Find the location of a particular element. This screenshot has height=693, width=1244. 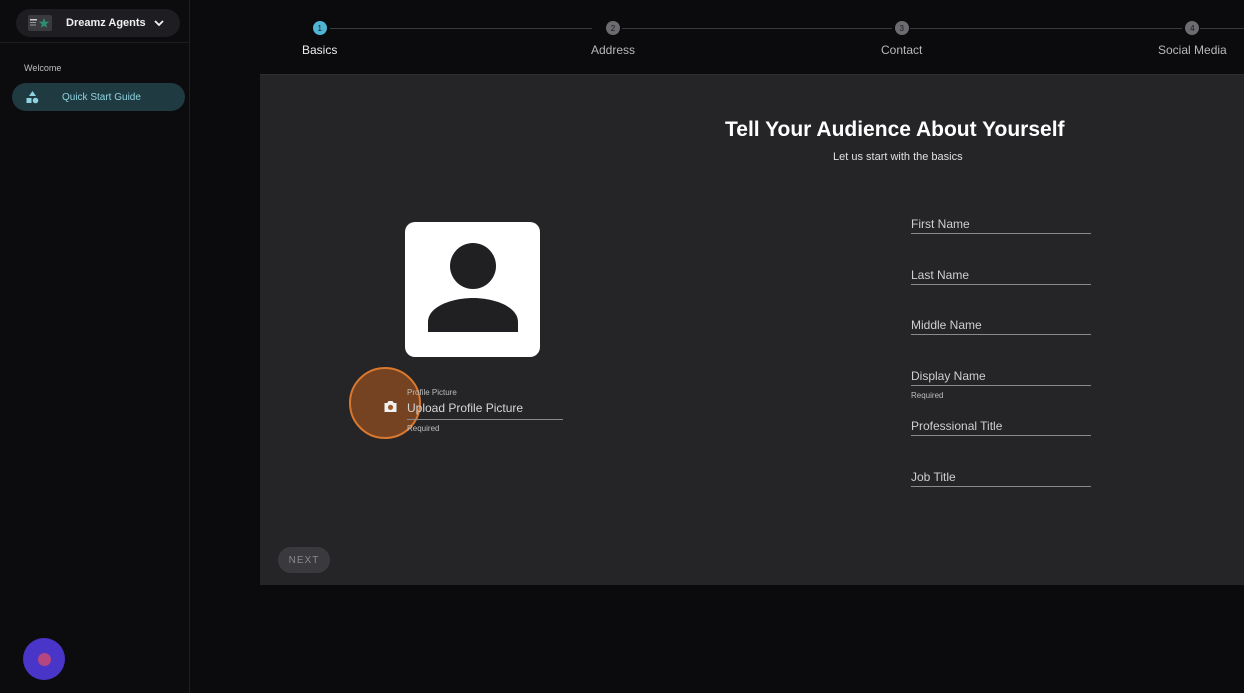

sidebar-item-label: Quick Start Guide is located at coordinates (101, 97).